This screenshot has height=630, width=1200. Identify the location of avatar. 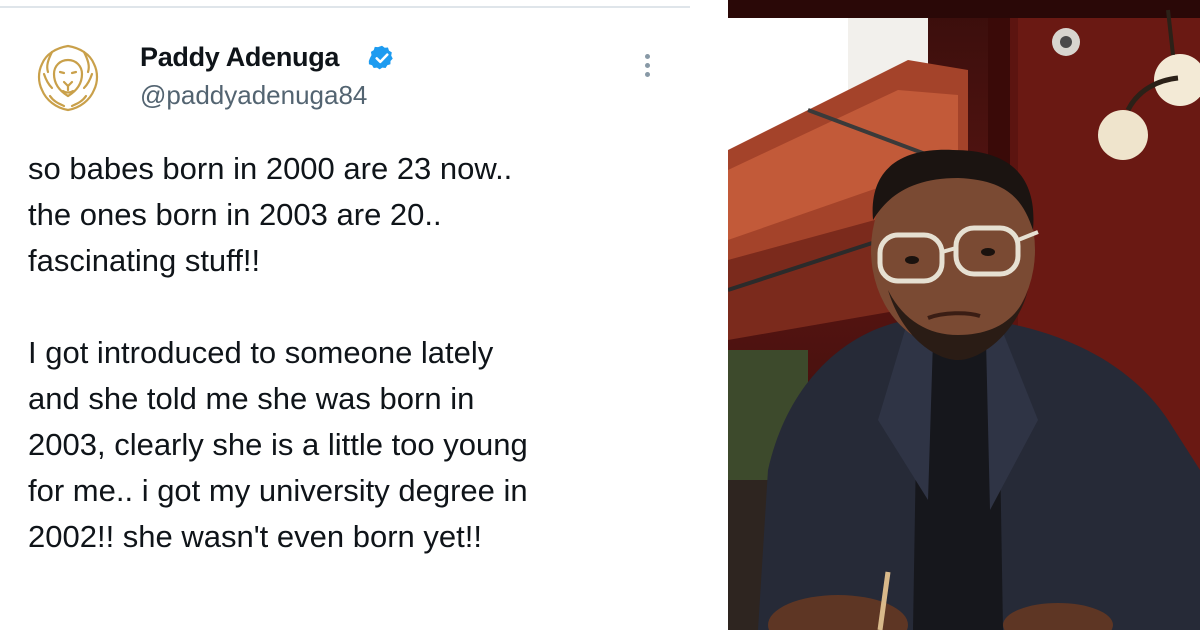
(68, 78).